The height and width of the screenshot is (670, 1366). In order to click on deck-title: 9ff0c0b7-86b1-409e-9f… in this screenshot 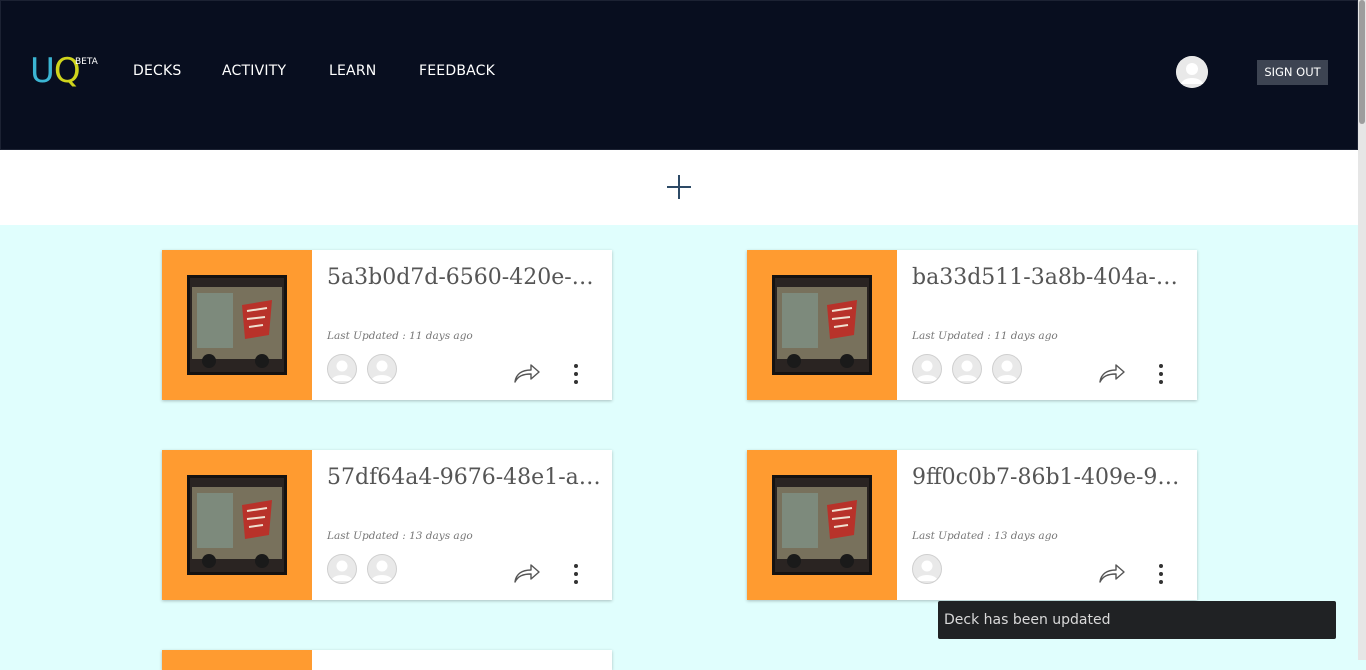, I will do `click(1049, 477)`.